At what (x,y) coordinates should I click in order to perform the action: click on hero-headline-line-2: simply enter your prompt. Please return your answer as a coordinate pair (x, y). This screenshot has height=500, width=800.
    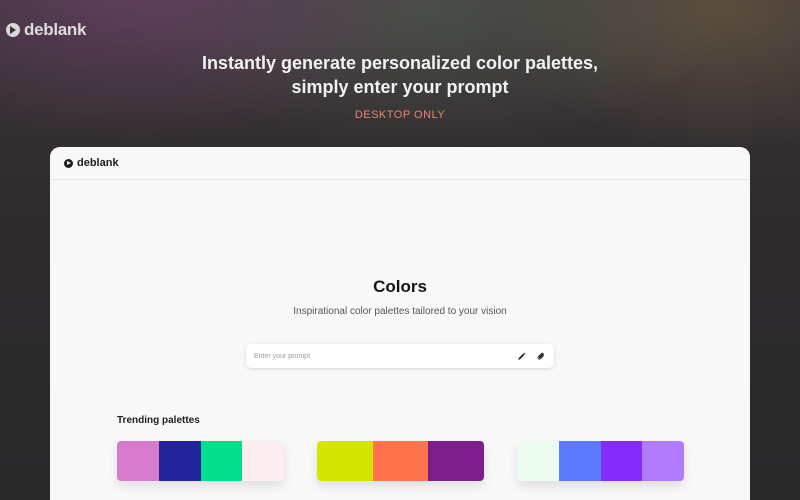
    Looking at the image, I should click on (400, 87).